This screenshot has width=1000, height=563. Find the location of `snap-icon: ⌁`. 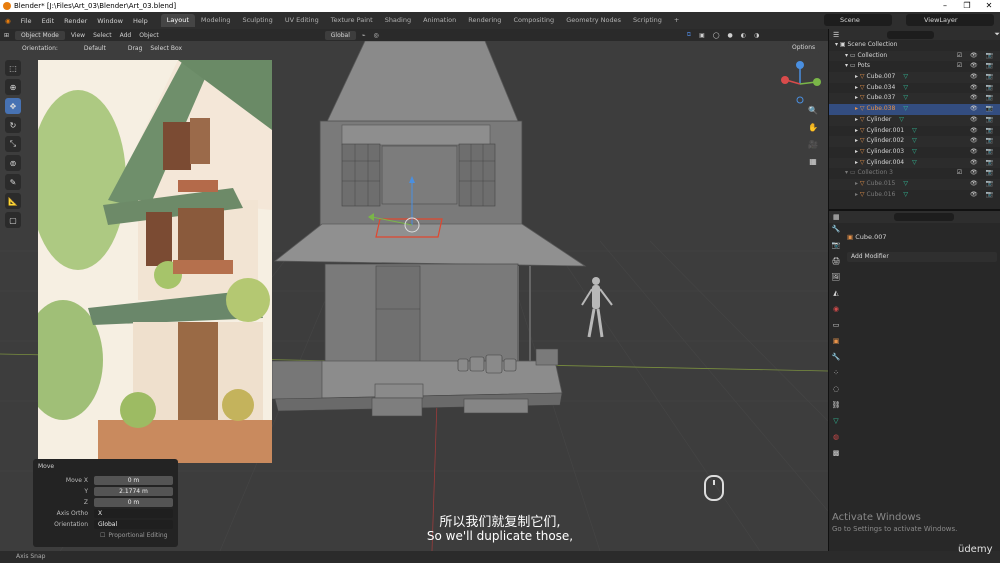

snap-icon: ⌁ is located at coordinates (364, 35).